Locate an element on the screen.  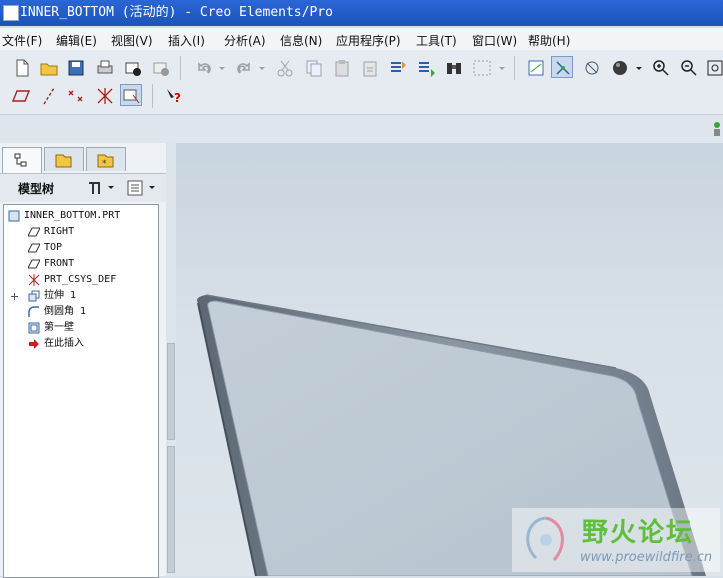
zoom-out-button is located at coordinates (688, 67).